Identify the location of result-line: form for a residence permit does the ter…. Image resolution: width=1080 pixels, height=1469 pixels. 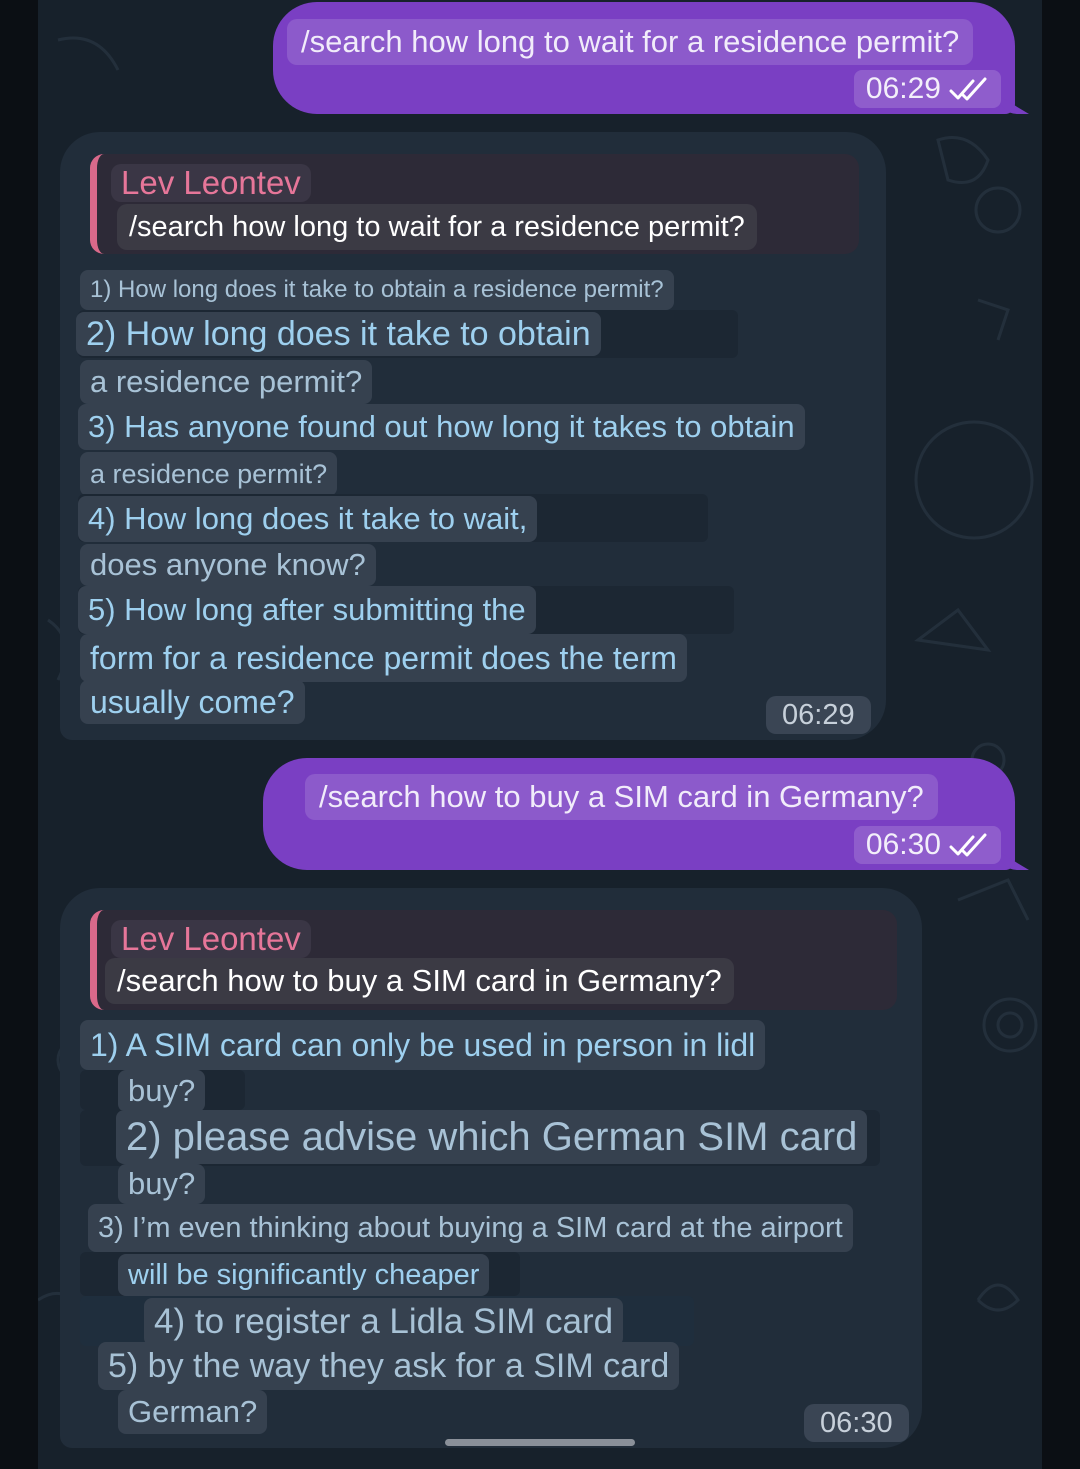
(383, 658).